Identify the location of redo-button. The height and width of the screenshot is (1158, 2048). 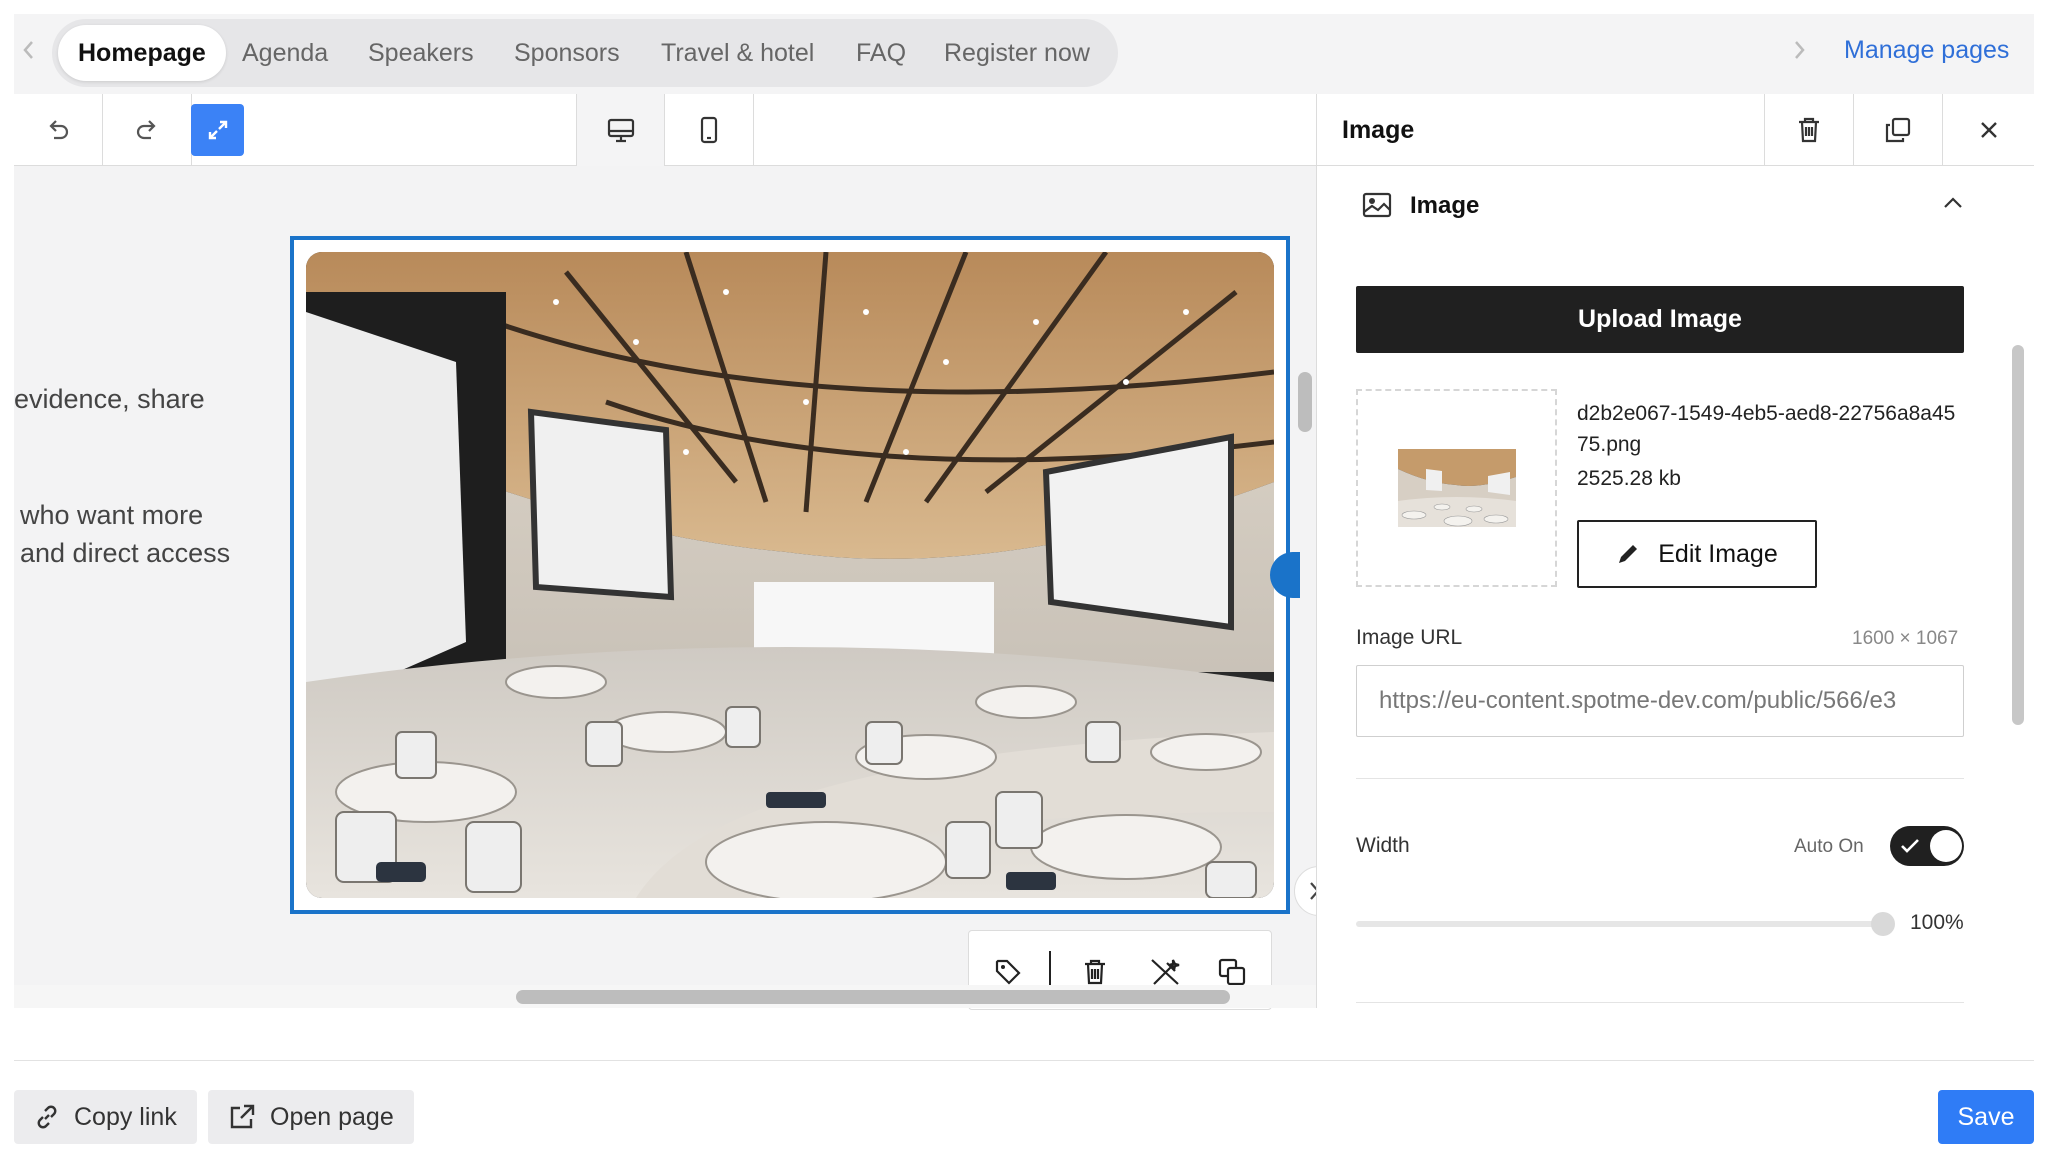
(147, 130).